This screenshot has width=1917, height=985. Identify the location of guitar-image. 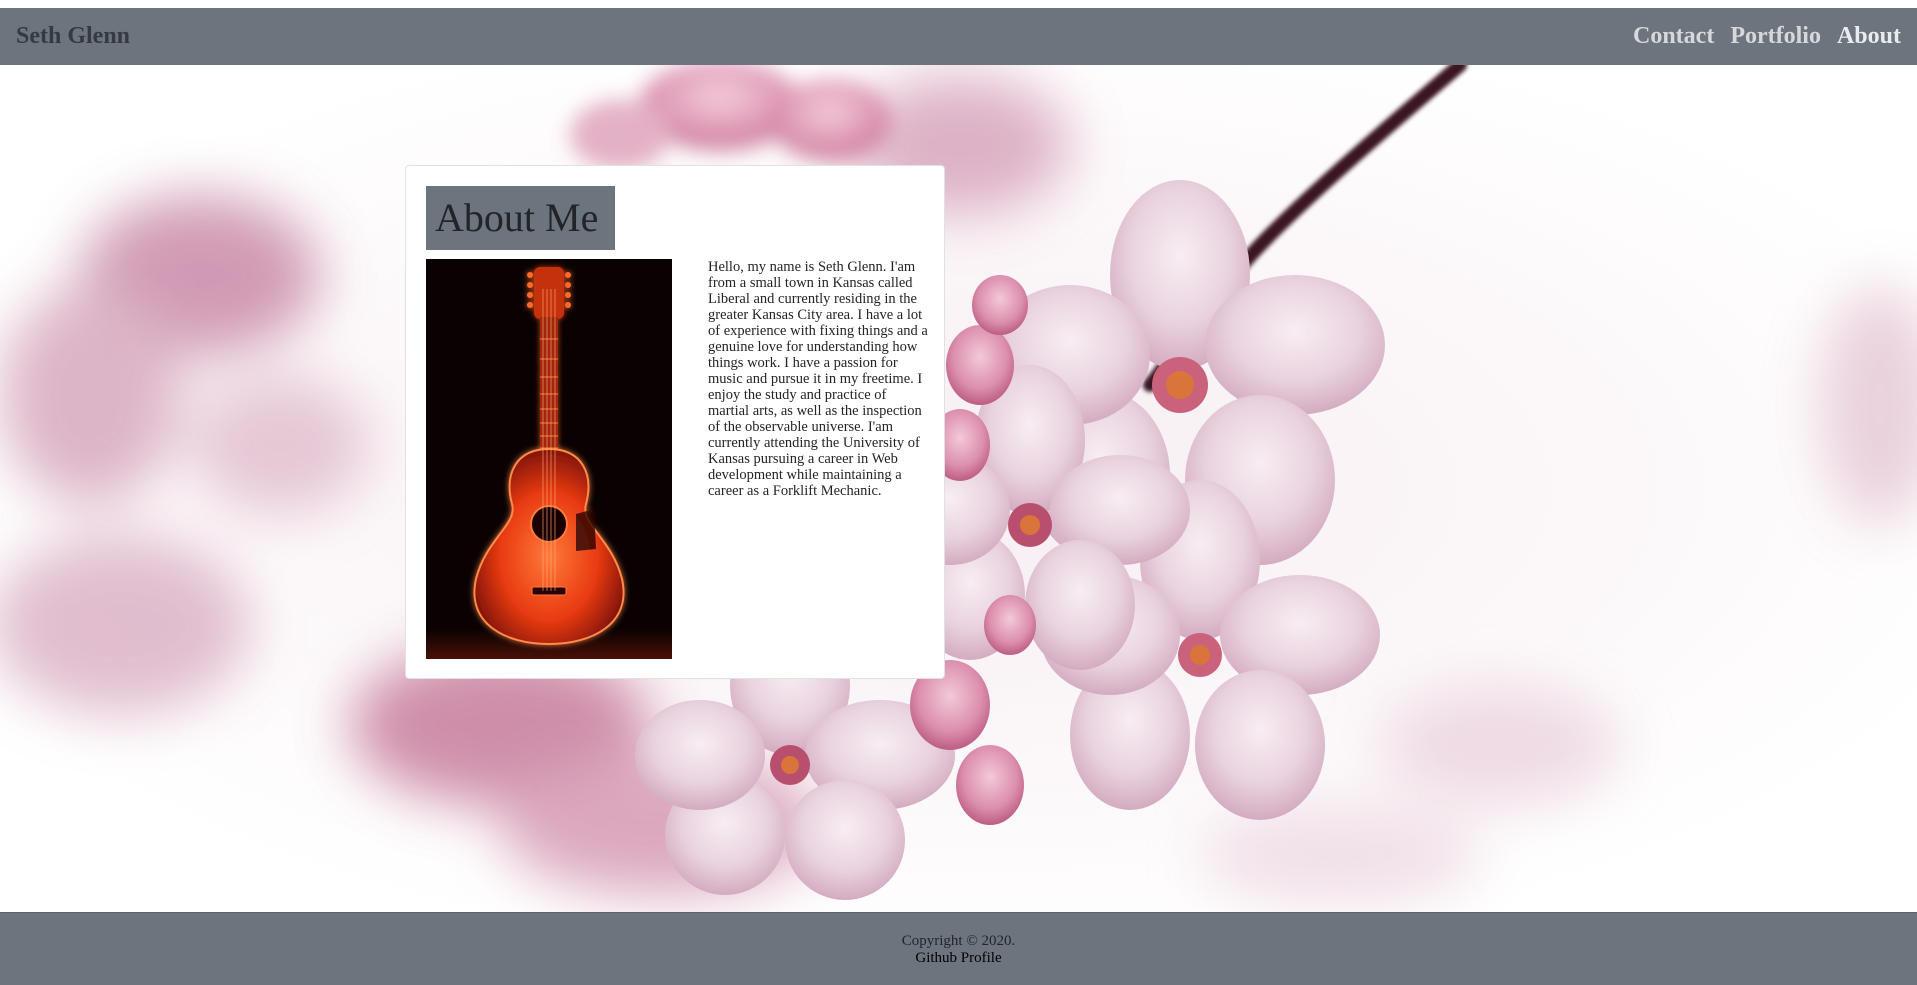
(549, 459).